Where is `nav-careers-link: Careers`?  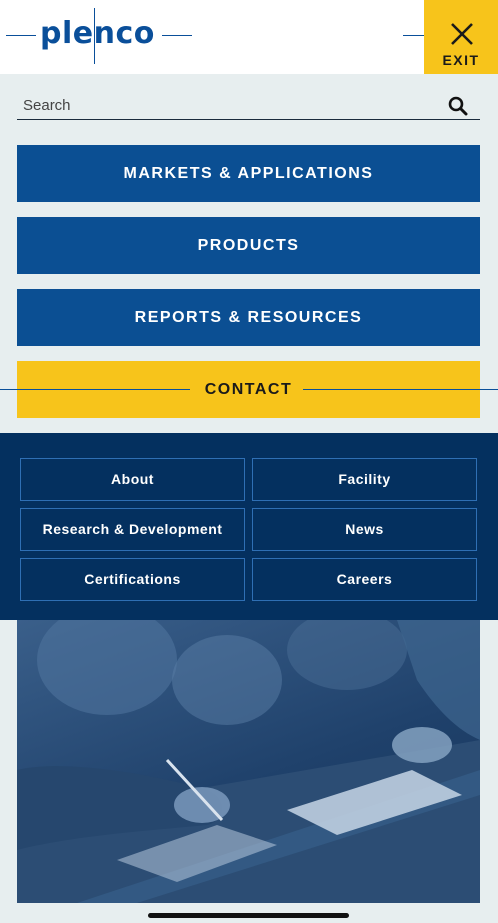
nav-careers-link: Careers is located at coordinates (364, 579).